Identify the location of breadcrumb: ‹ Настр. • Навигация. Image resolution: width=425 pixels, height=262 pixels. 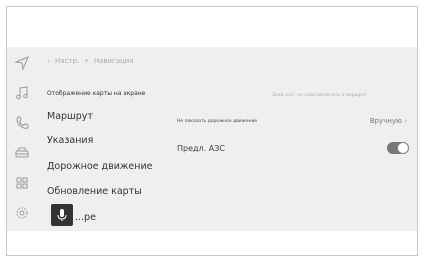
(92, 61).